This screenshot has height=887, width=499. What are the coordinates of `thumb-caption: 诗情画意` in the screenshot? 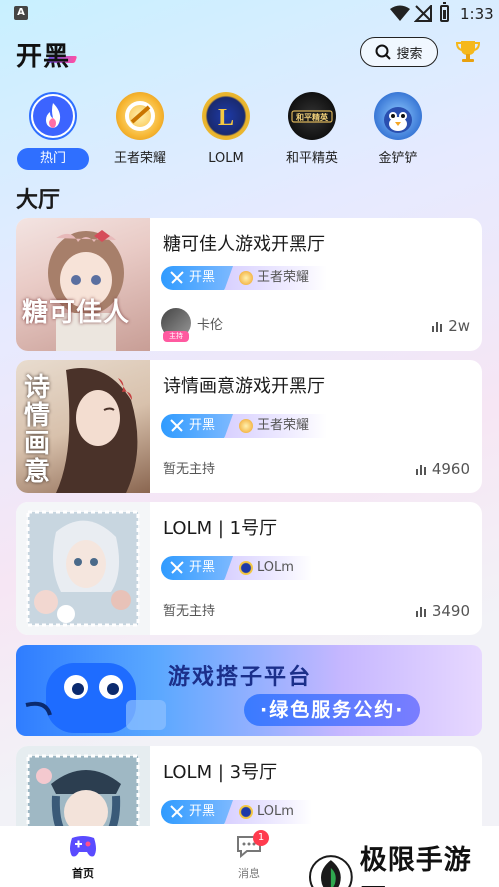 It's located at (37, 430).